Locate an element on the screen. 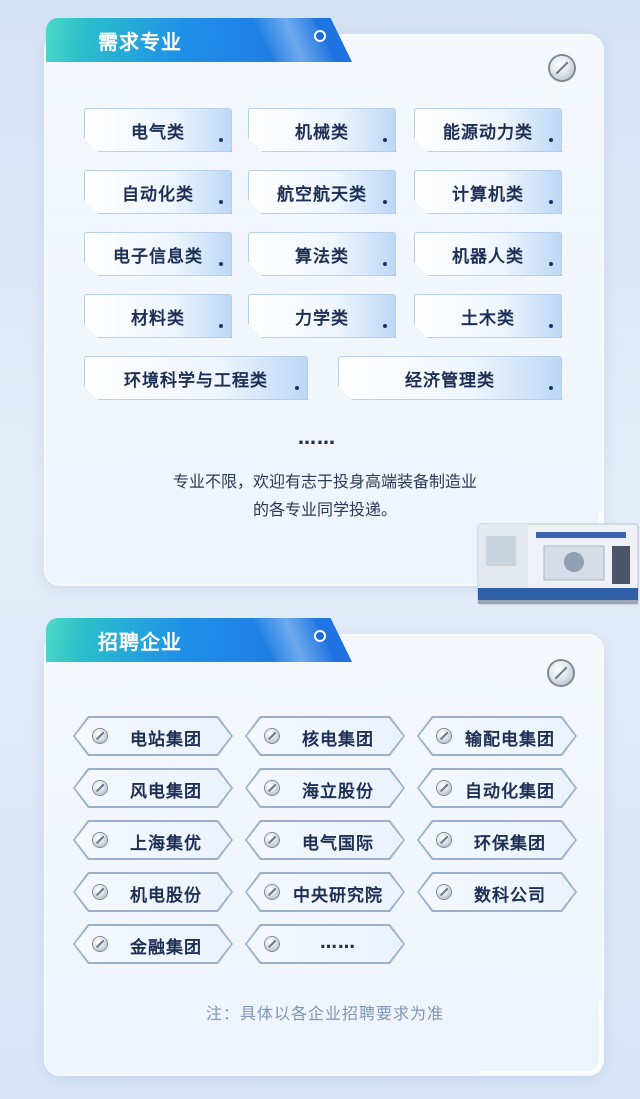 The image size is (640, 1099). company-label: 海立股份 is located at coordinates (338, 792).